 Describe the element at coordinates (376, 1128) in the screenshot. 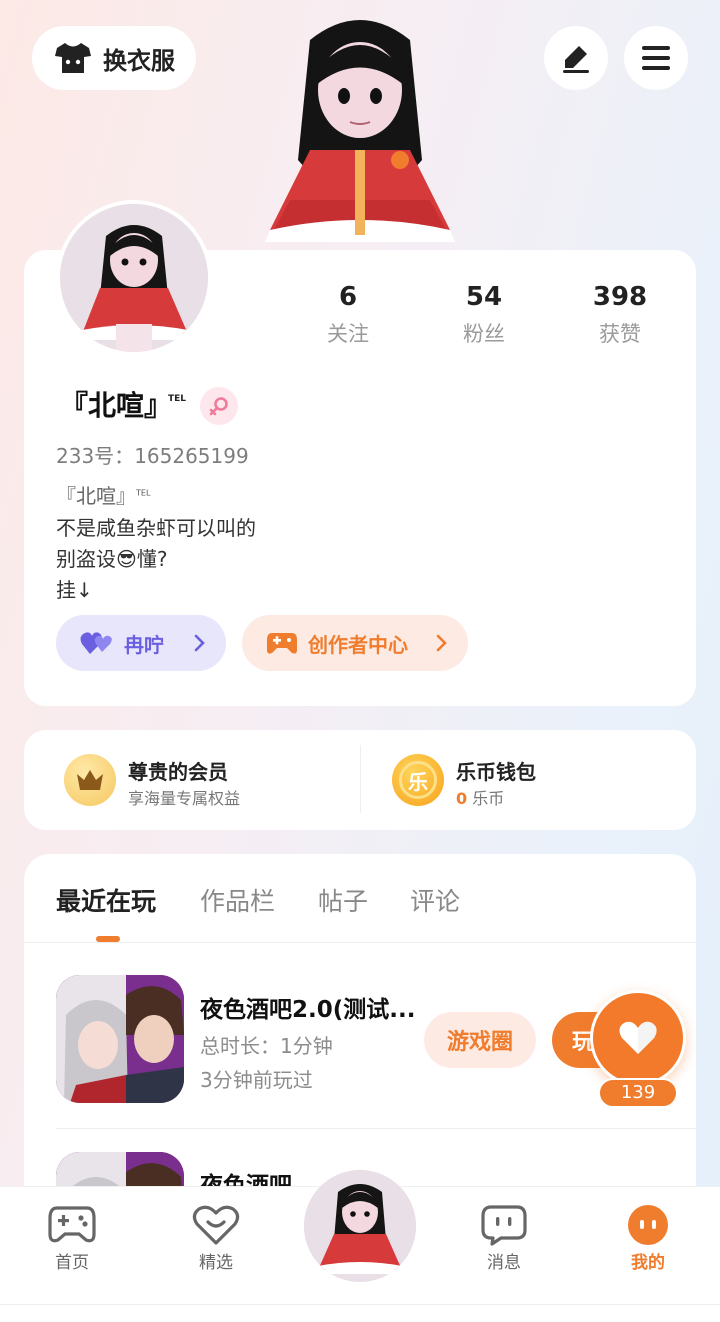

I see `row-divider` at that location.